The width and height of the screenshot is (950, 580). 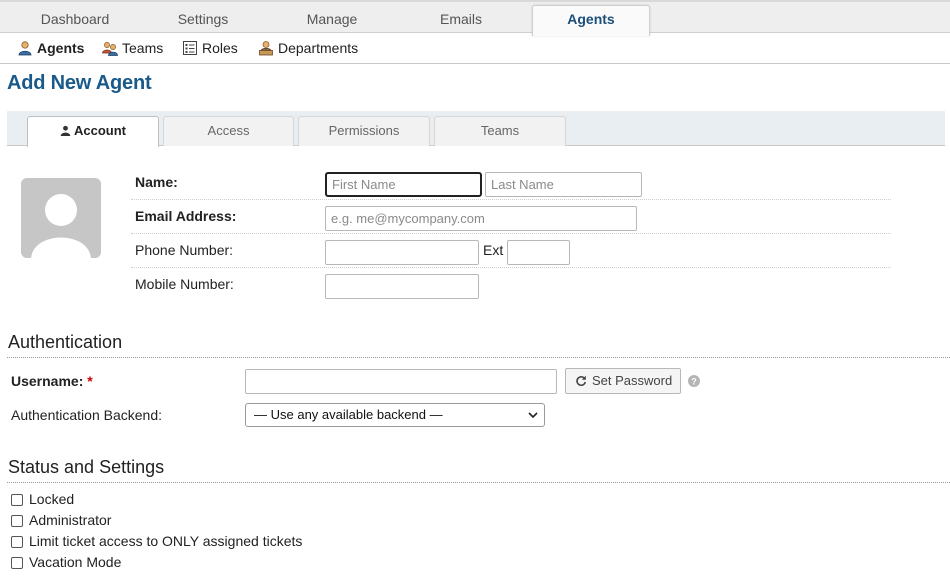 I want to click on departments-icon, so click(x=266, y=48).